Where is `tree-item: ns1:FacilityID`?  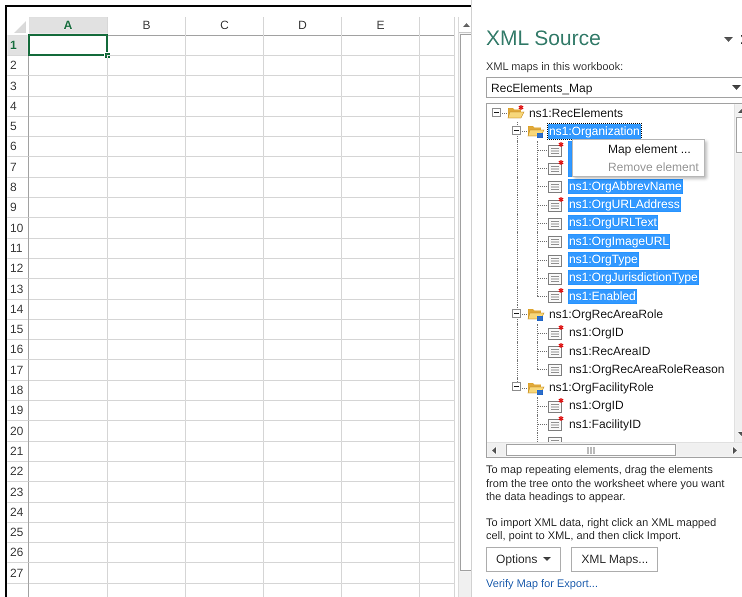
tree-item: ns1:FacilityID is located at coordinates (605, 424).